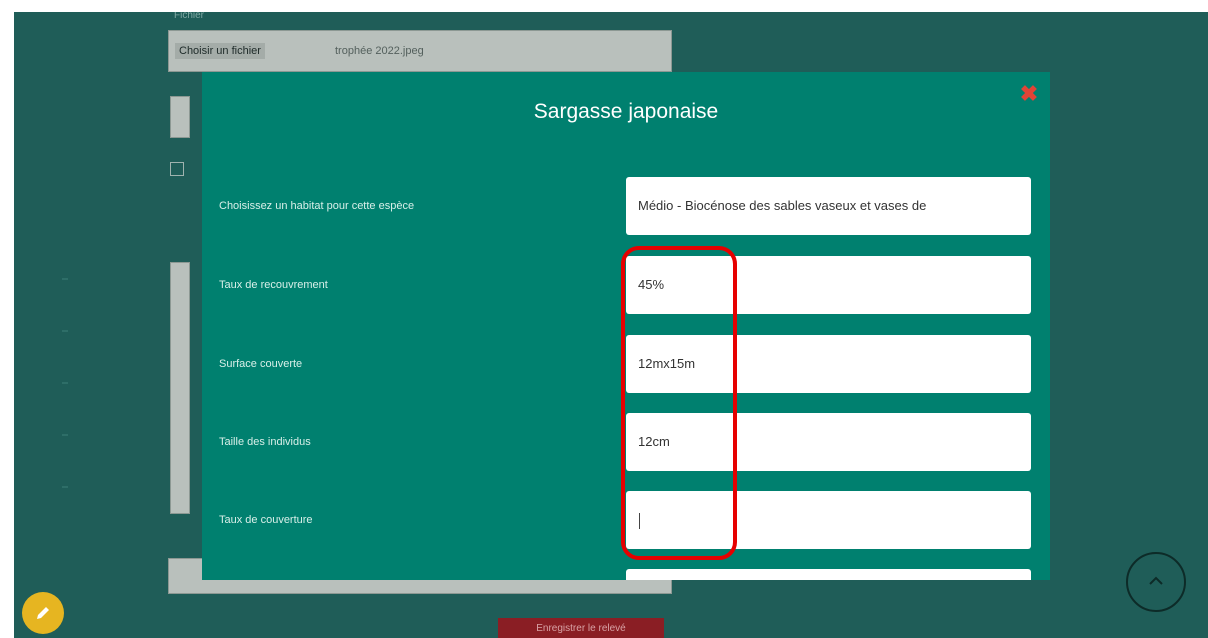 The image size is (1208, 638). I want to click on next-row, so click(626, 574).